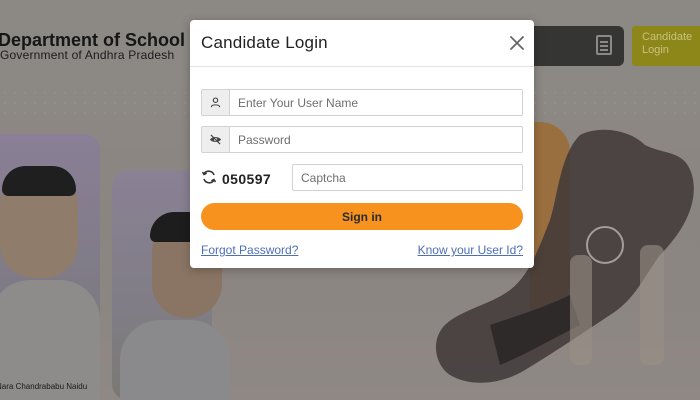  What do you see at coordinates (517, 43) in the screenshot?
I see `close-icon` at bounding box center [517, 43].